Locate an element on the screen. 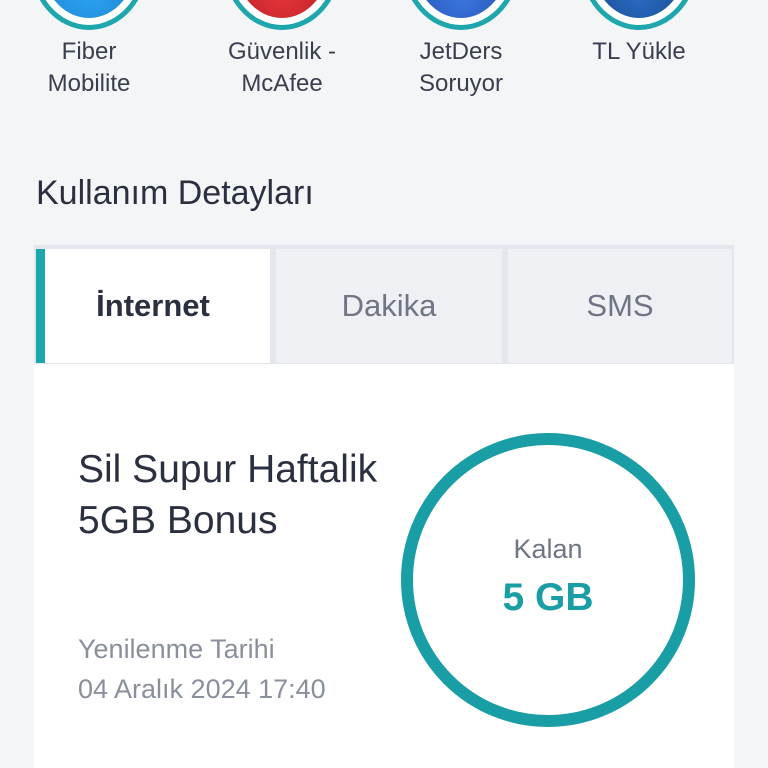  fiber-mobilite-icon is located at coordinates (89, 15).